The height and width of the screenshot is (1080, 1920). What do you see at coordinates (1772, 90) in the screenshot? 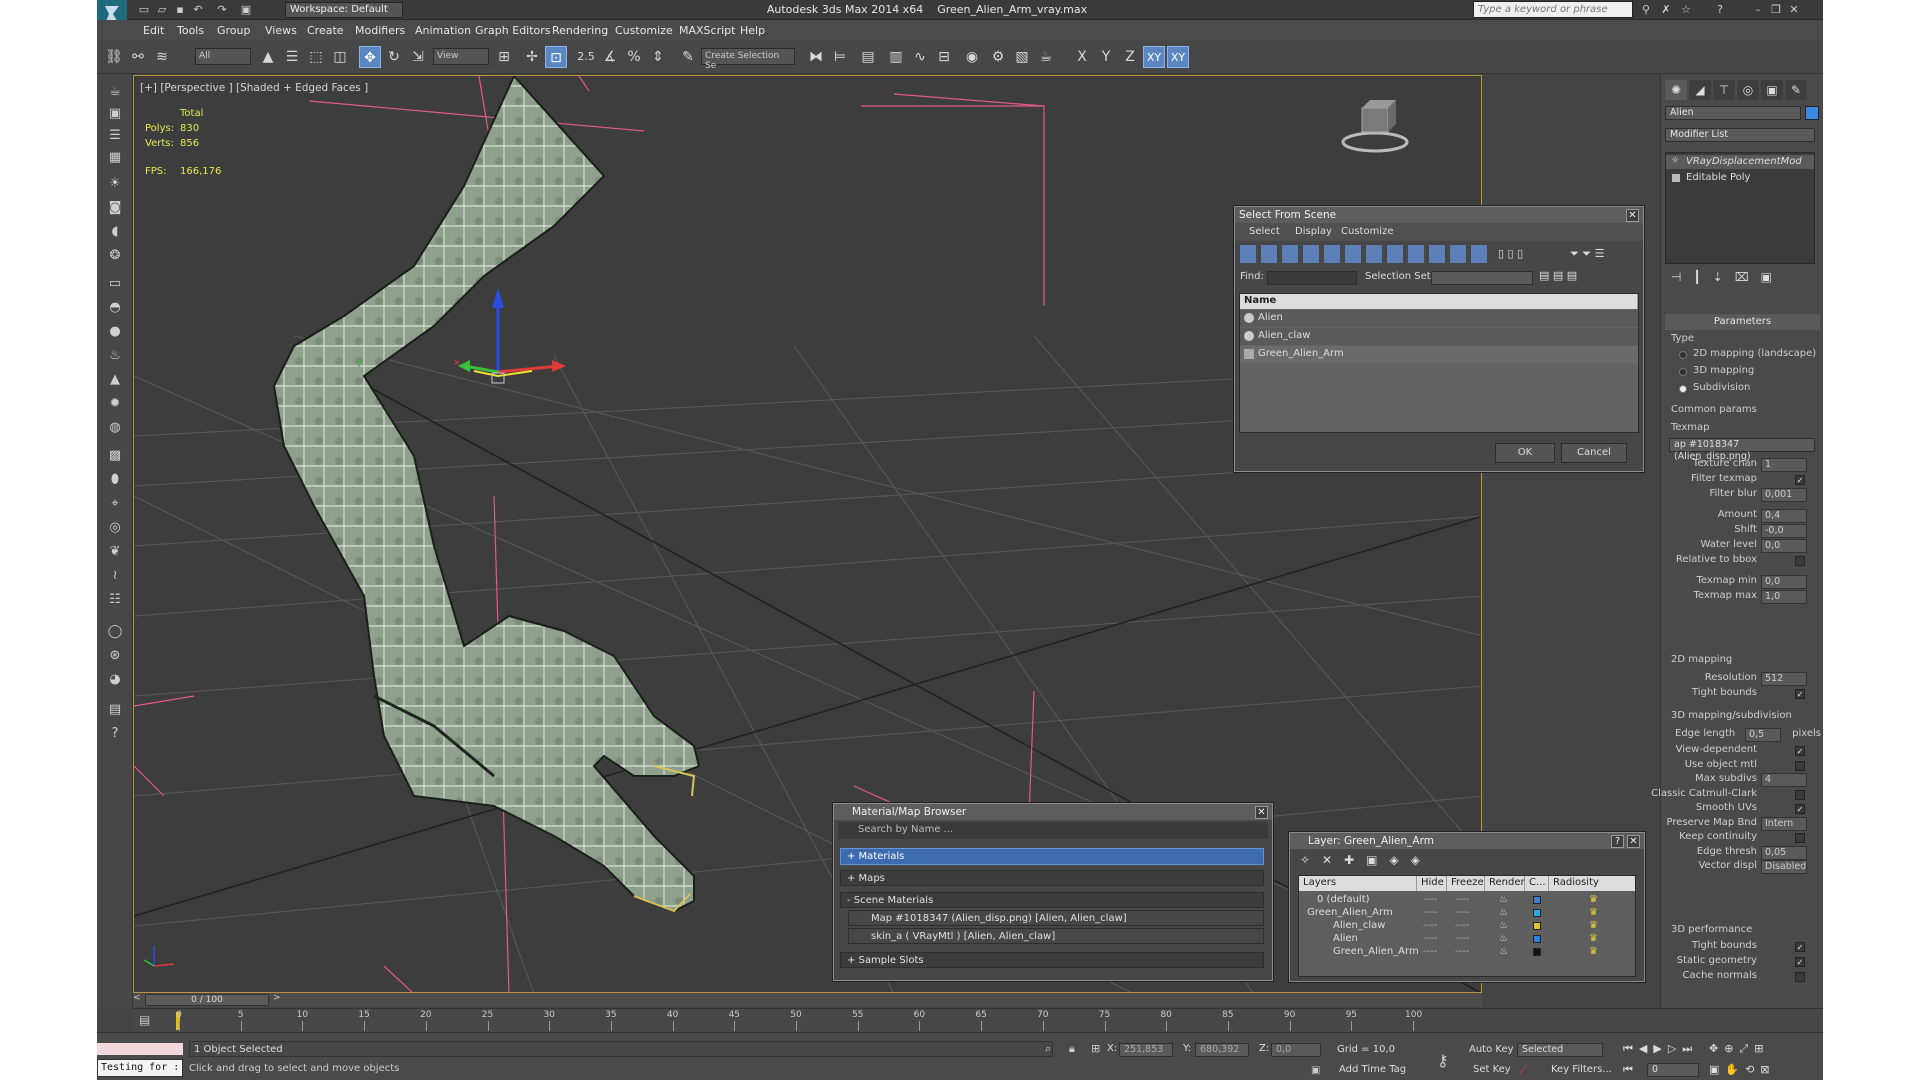
I see `display-tab-icon: ▣` at bounding box center [1772, 90].